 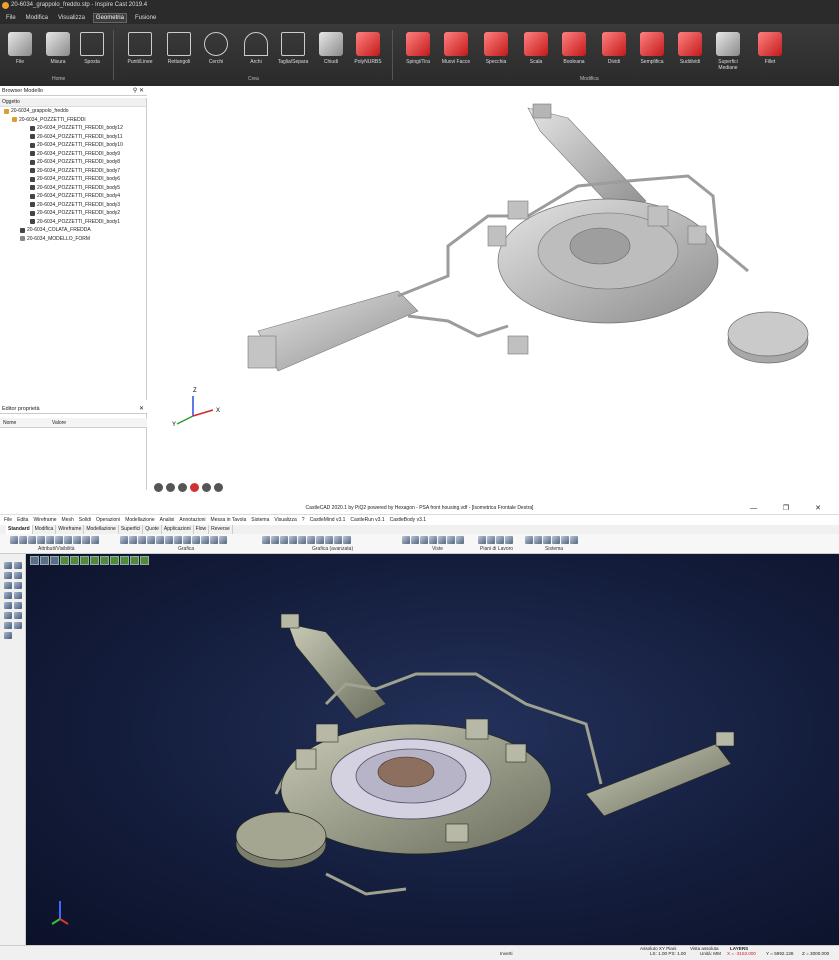 What do you see at coordinates (18, 595) in the screenshot?
I see `solid-tool-icon` at bounding box center [18, 595].